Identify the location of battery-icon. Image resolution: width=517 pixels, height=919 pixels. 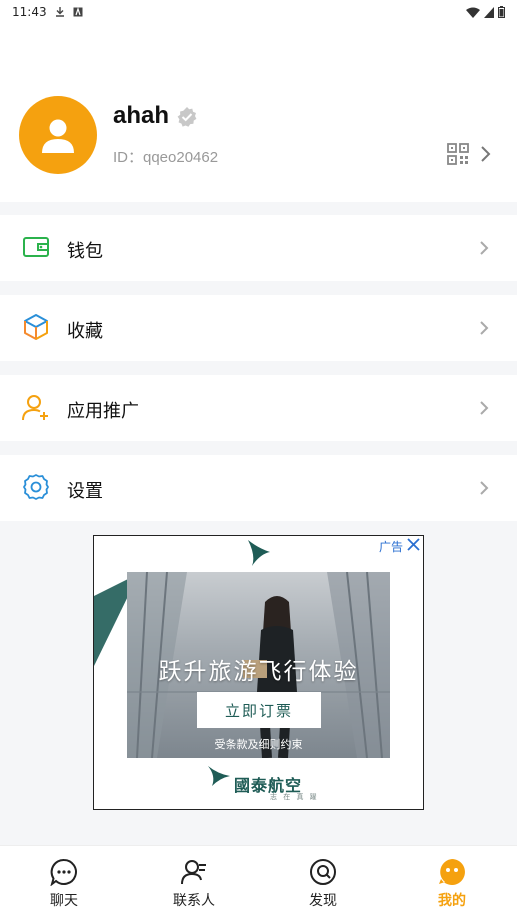
(501, 12).